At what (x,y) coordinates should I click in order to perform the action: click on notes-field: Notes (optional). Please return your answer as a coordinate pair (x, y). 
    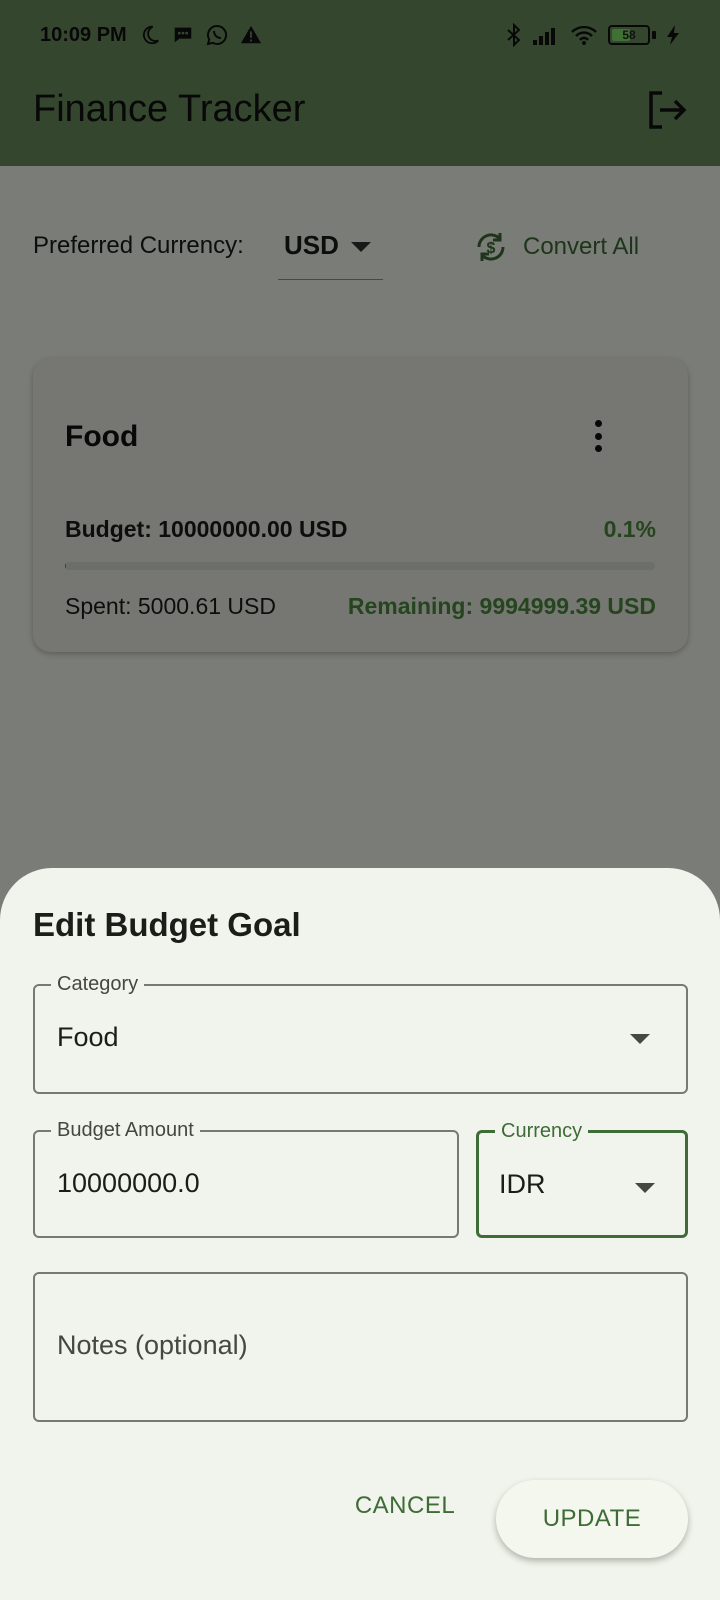
    Looking at the image, I should click on (360, 1347).